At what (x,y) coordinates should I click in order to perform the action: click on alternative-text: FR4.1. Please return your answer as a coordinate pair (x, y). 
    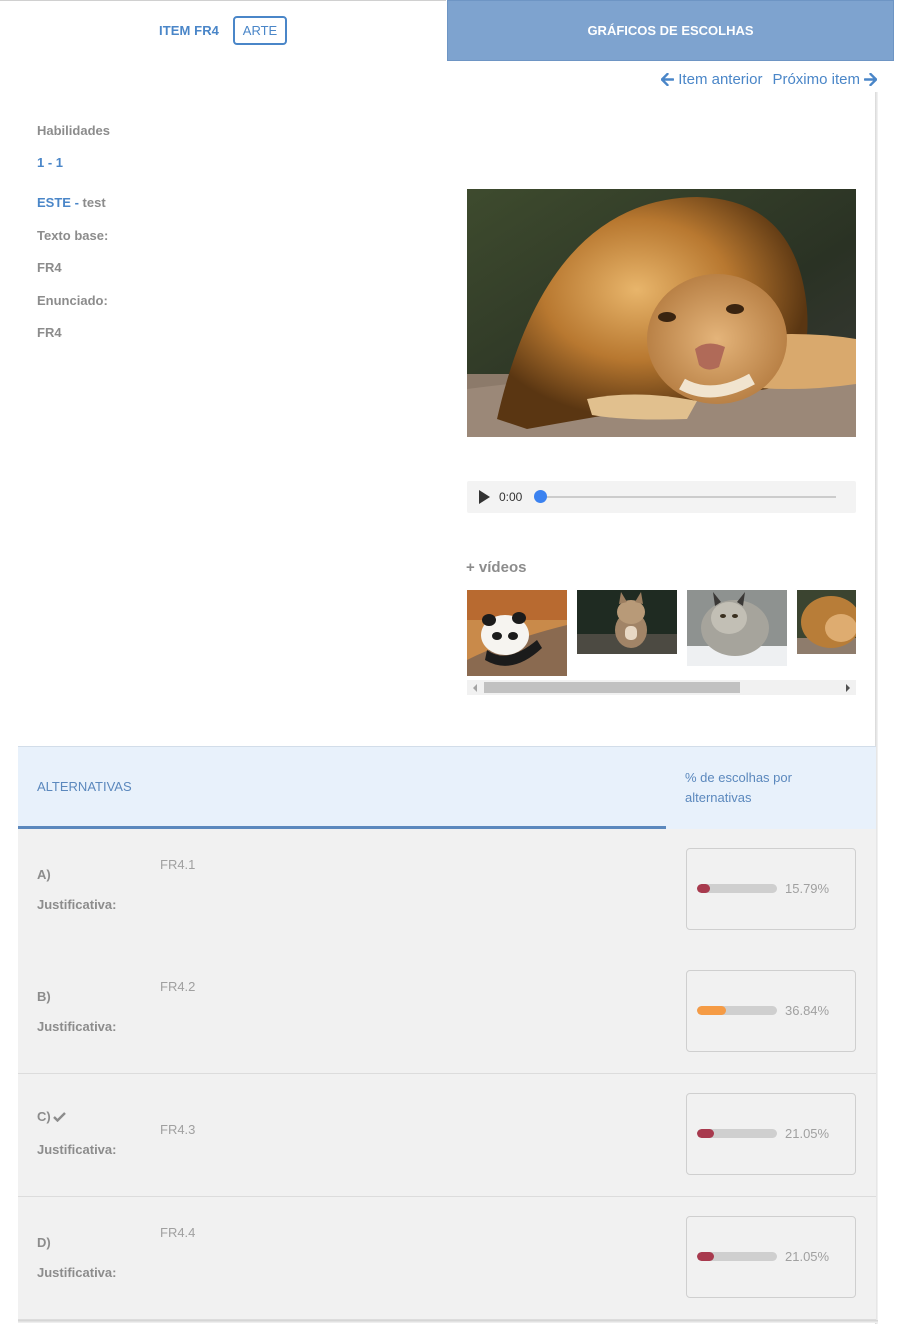
    Looking at the image, I should click on (178, 864).